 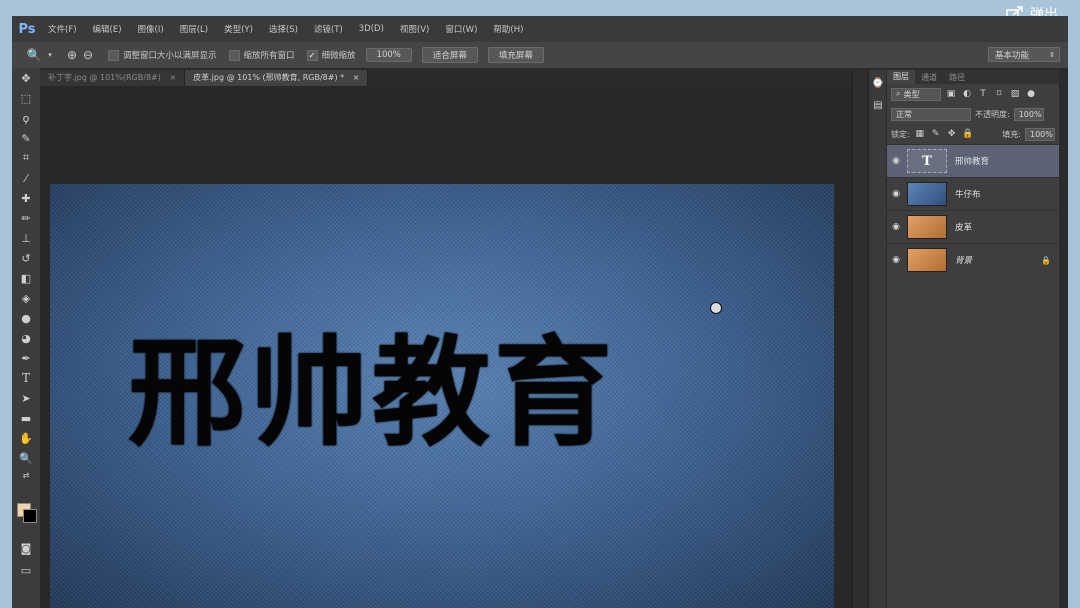 What do you see at coordinates (878, 83) in the screenshot?
I see `history-icon: ⌚` at bounding box center [878, 83].